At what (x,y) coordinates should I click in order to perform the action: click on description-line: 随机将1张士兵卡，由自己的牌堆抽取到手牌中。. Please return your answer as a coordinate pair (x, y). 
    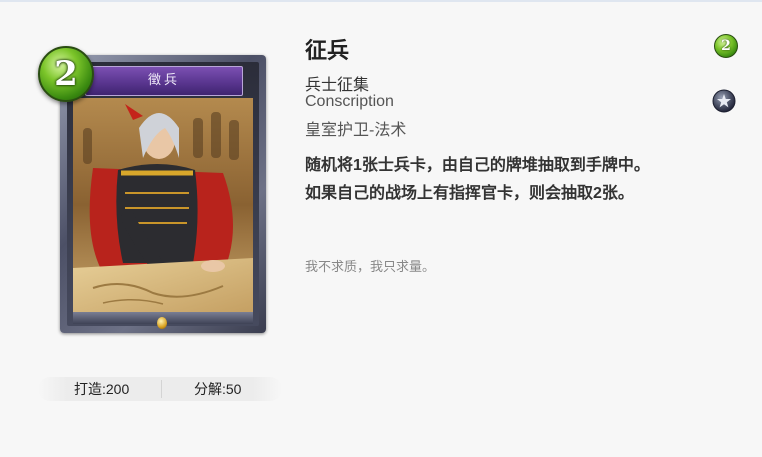
    Looking at the image, I should click on (477, 165).